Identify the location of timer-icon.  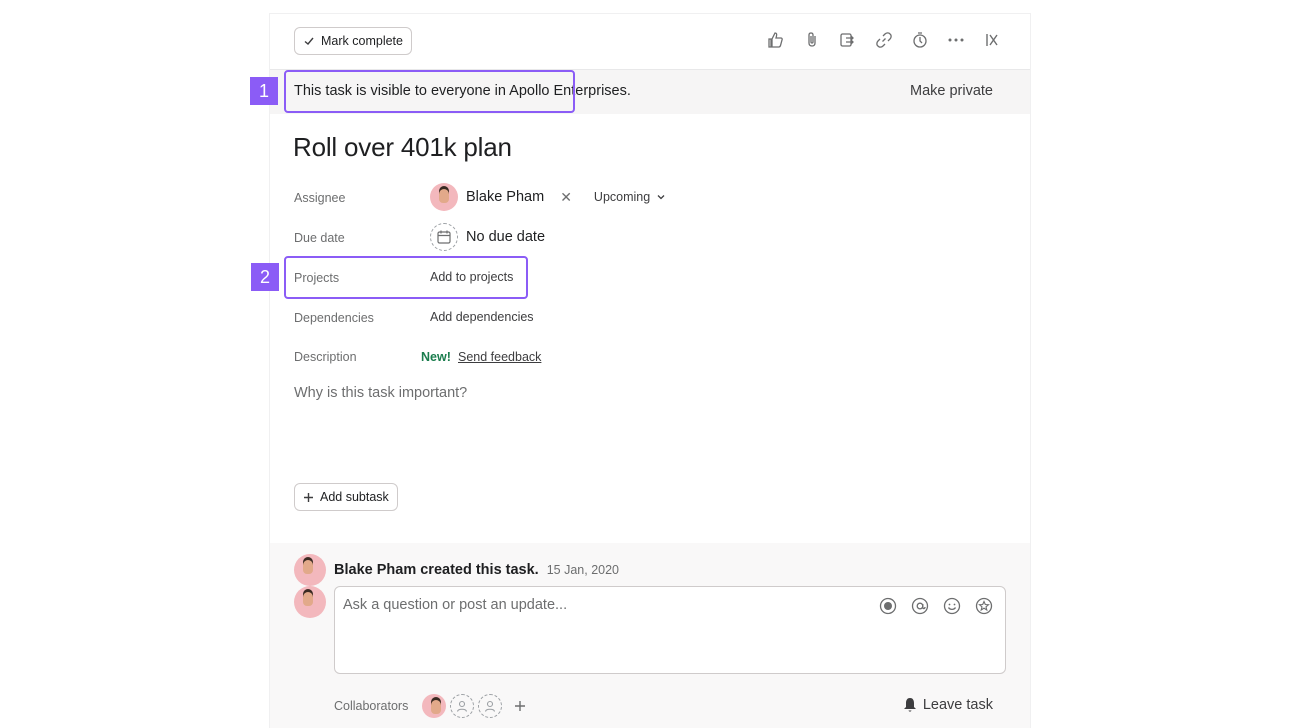
(920, 40).